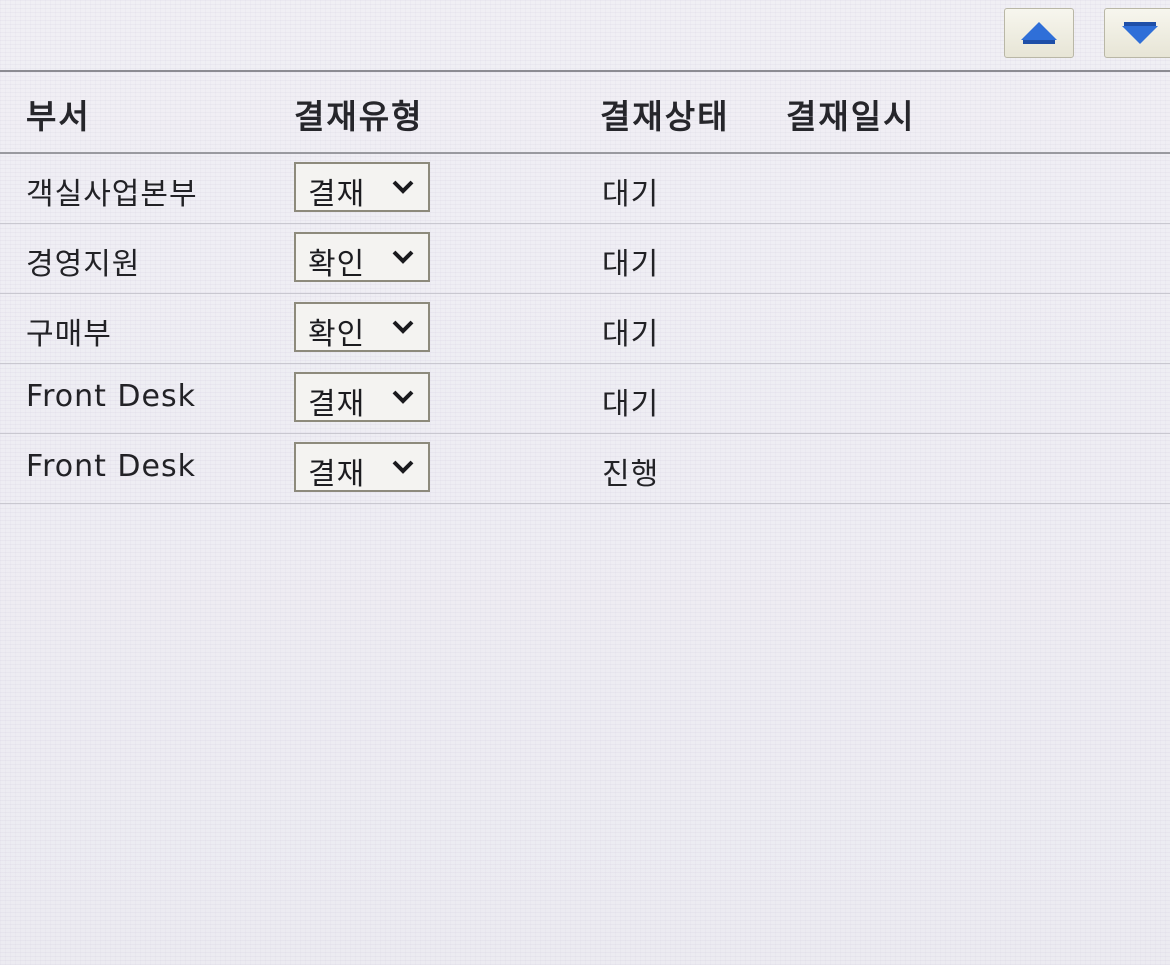 The height and width of the screenshot is (965, 1170). I want to click on arrow-down-icon, so click(1140, 33).